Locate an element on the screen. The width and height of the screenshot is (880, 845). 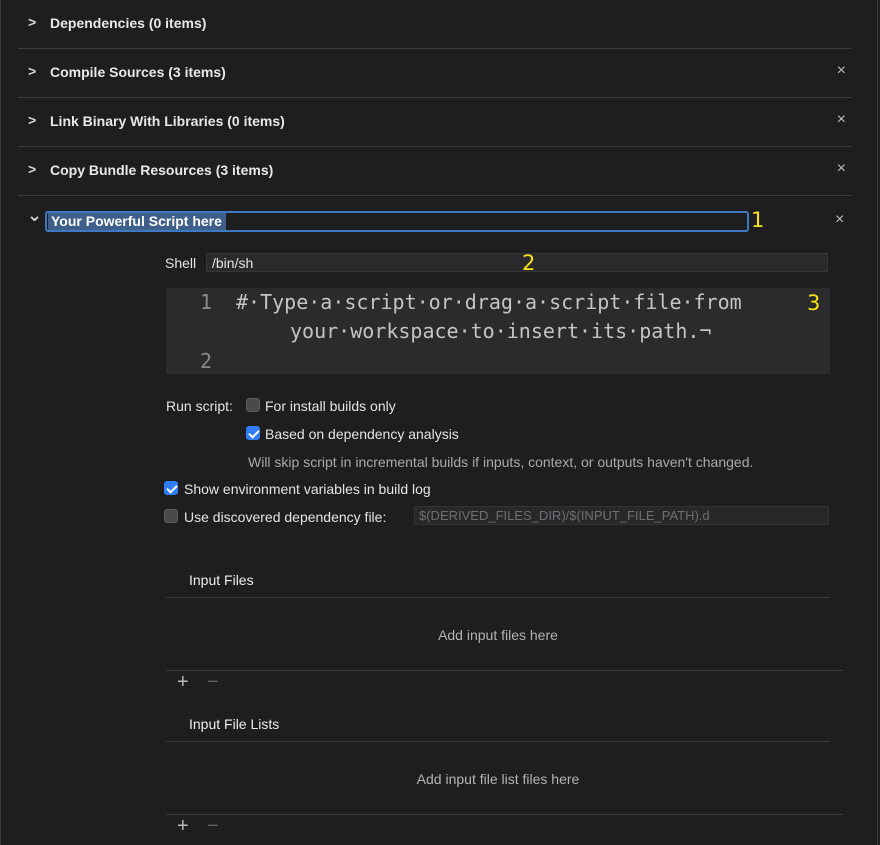
phase-dependencies: > Dependencies (0 items) is located at coordinates (435, 24).